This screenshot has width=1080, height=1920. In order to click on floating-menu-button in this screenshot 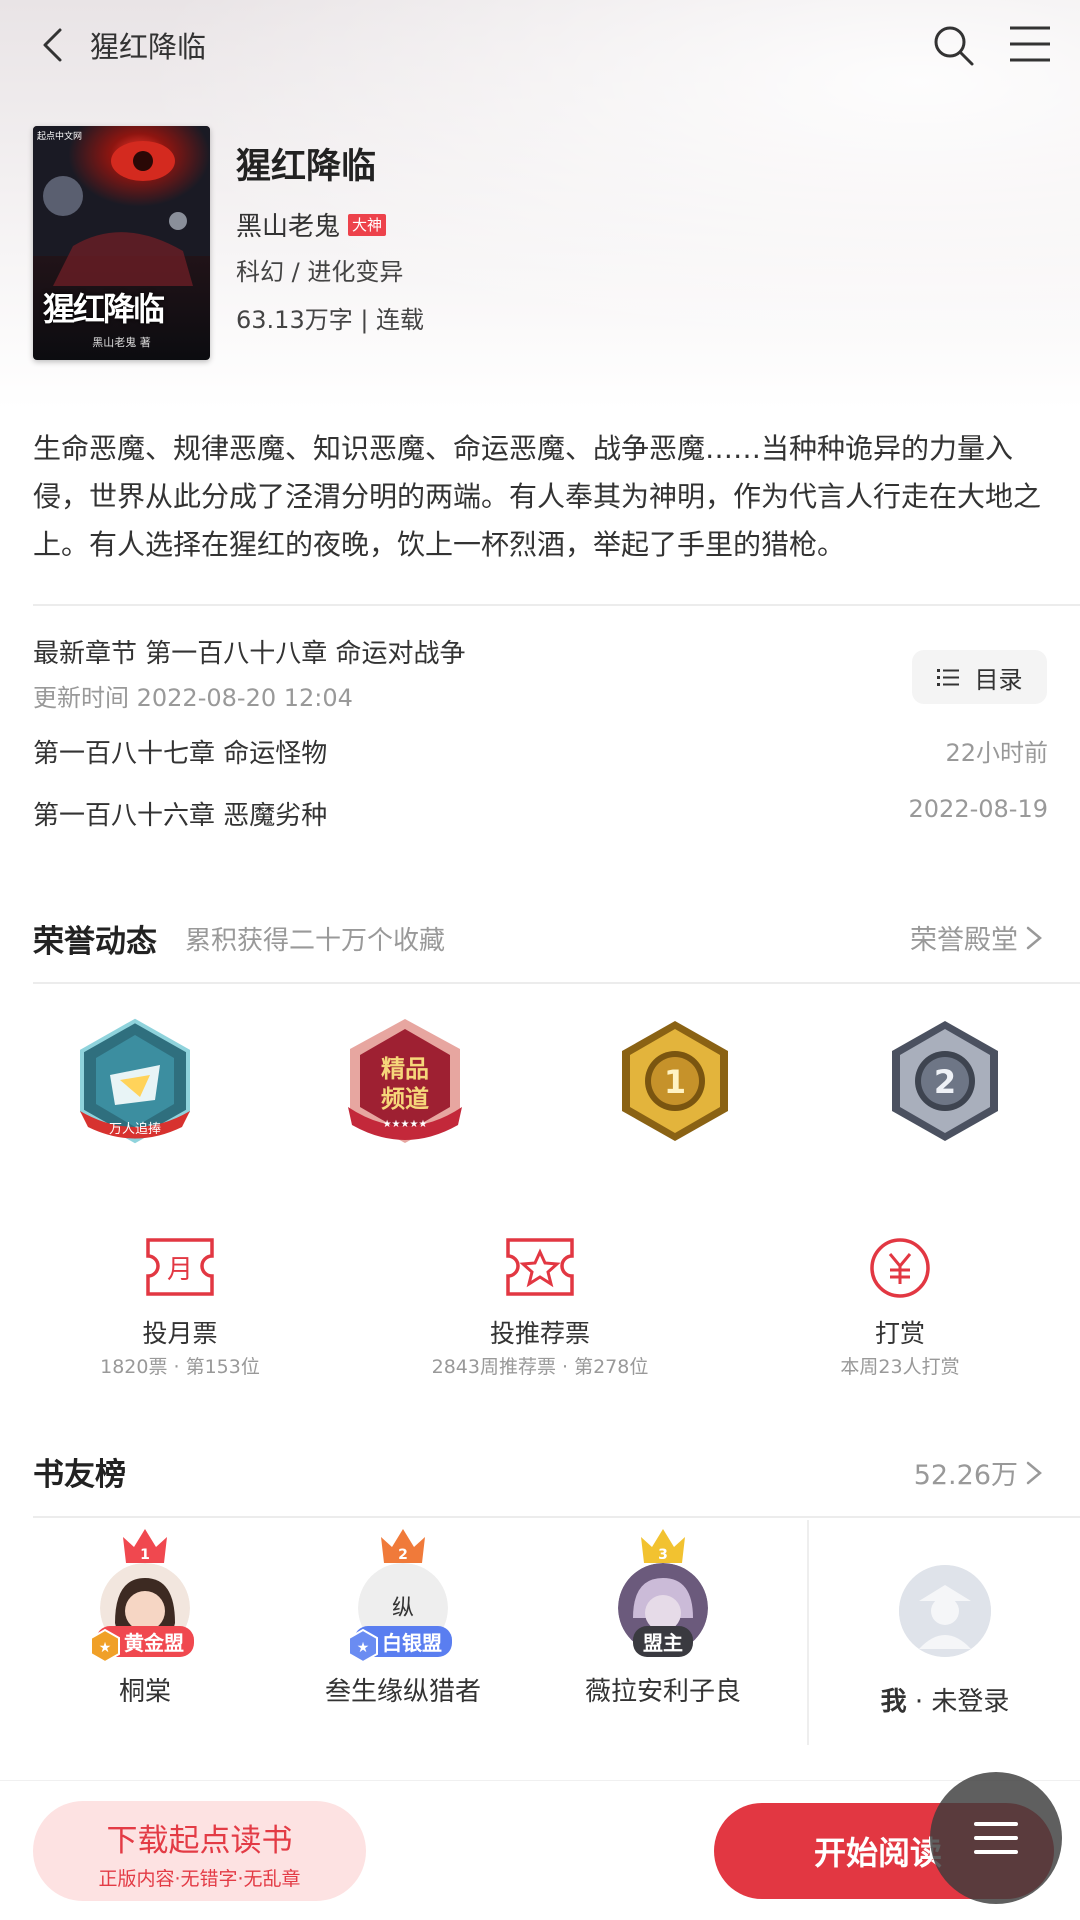, I will do `click(996, 1838)`.